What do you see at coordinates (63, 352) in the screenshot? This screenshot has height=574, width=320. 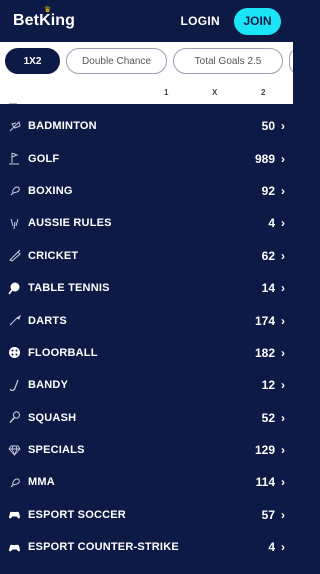 I see `sport-label: FLOORBALL` at bounding box center [63, 352].